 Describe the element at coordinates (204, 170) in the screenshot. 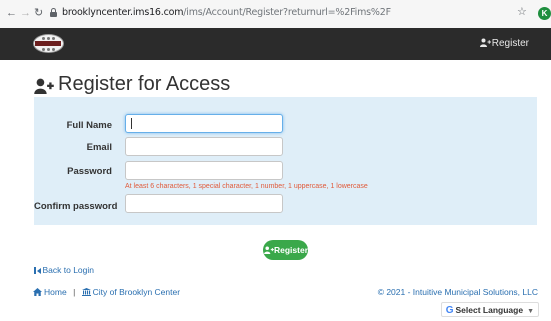

I see `password-field` at that location.